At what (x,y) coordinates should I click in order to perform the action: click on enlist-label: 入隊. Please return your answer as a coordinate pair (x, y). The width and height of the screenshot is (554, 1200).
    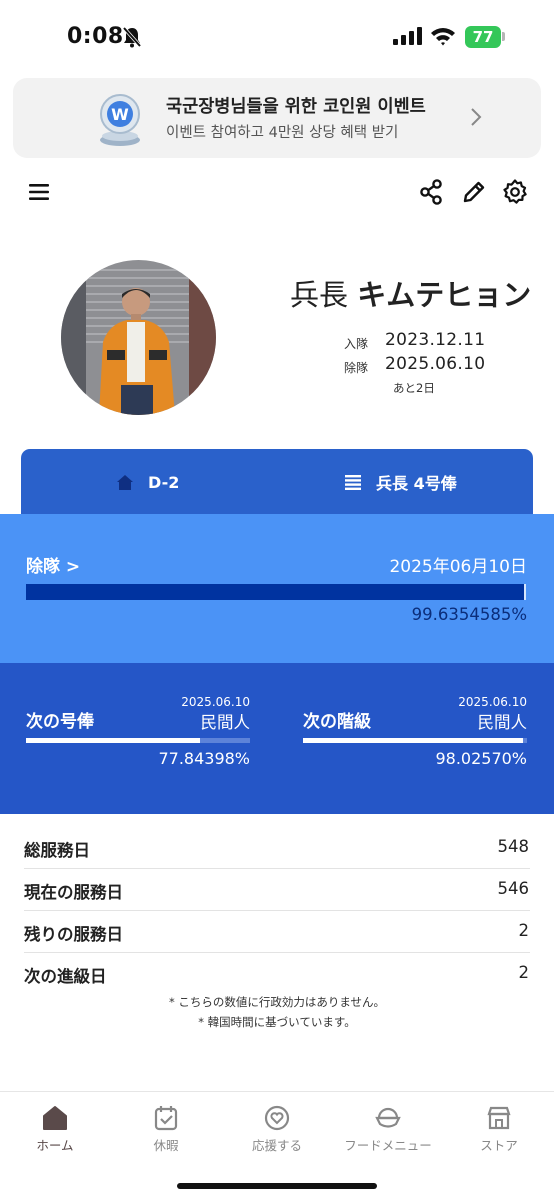
    Looking at the image, I should click on (356, 344).